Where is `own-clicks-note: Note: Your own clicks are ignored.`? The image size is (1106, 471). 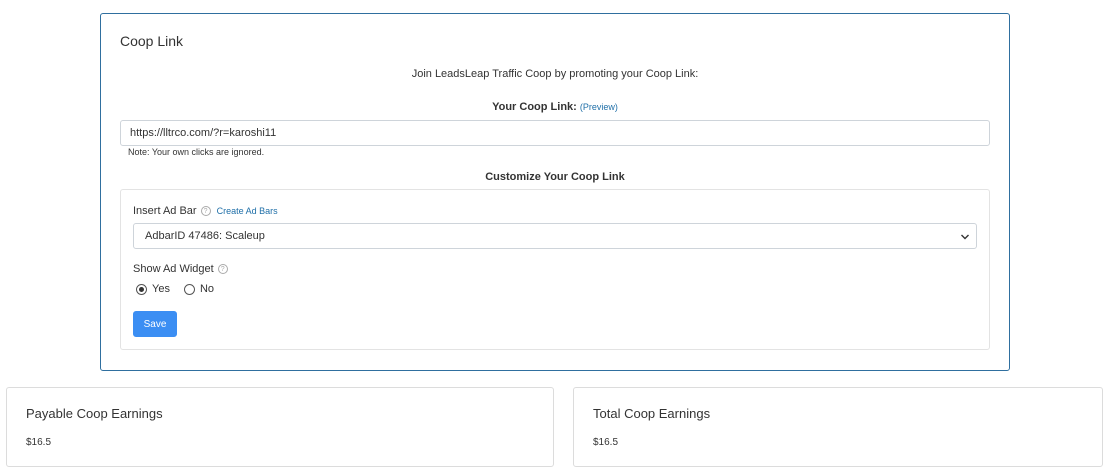
own-clicks-note: Note: Your own clicks are ignored. is located at coordinates (196, 152).